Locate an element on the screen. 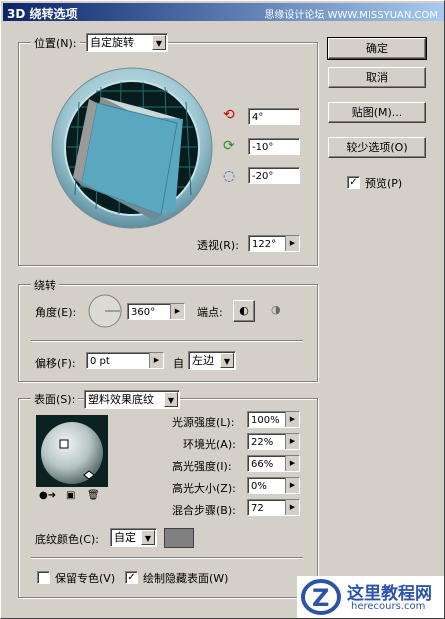  light-source-icon is located at coordinates (64, 444).